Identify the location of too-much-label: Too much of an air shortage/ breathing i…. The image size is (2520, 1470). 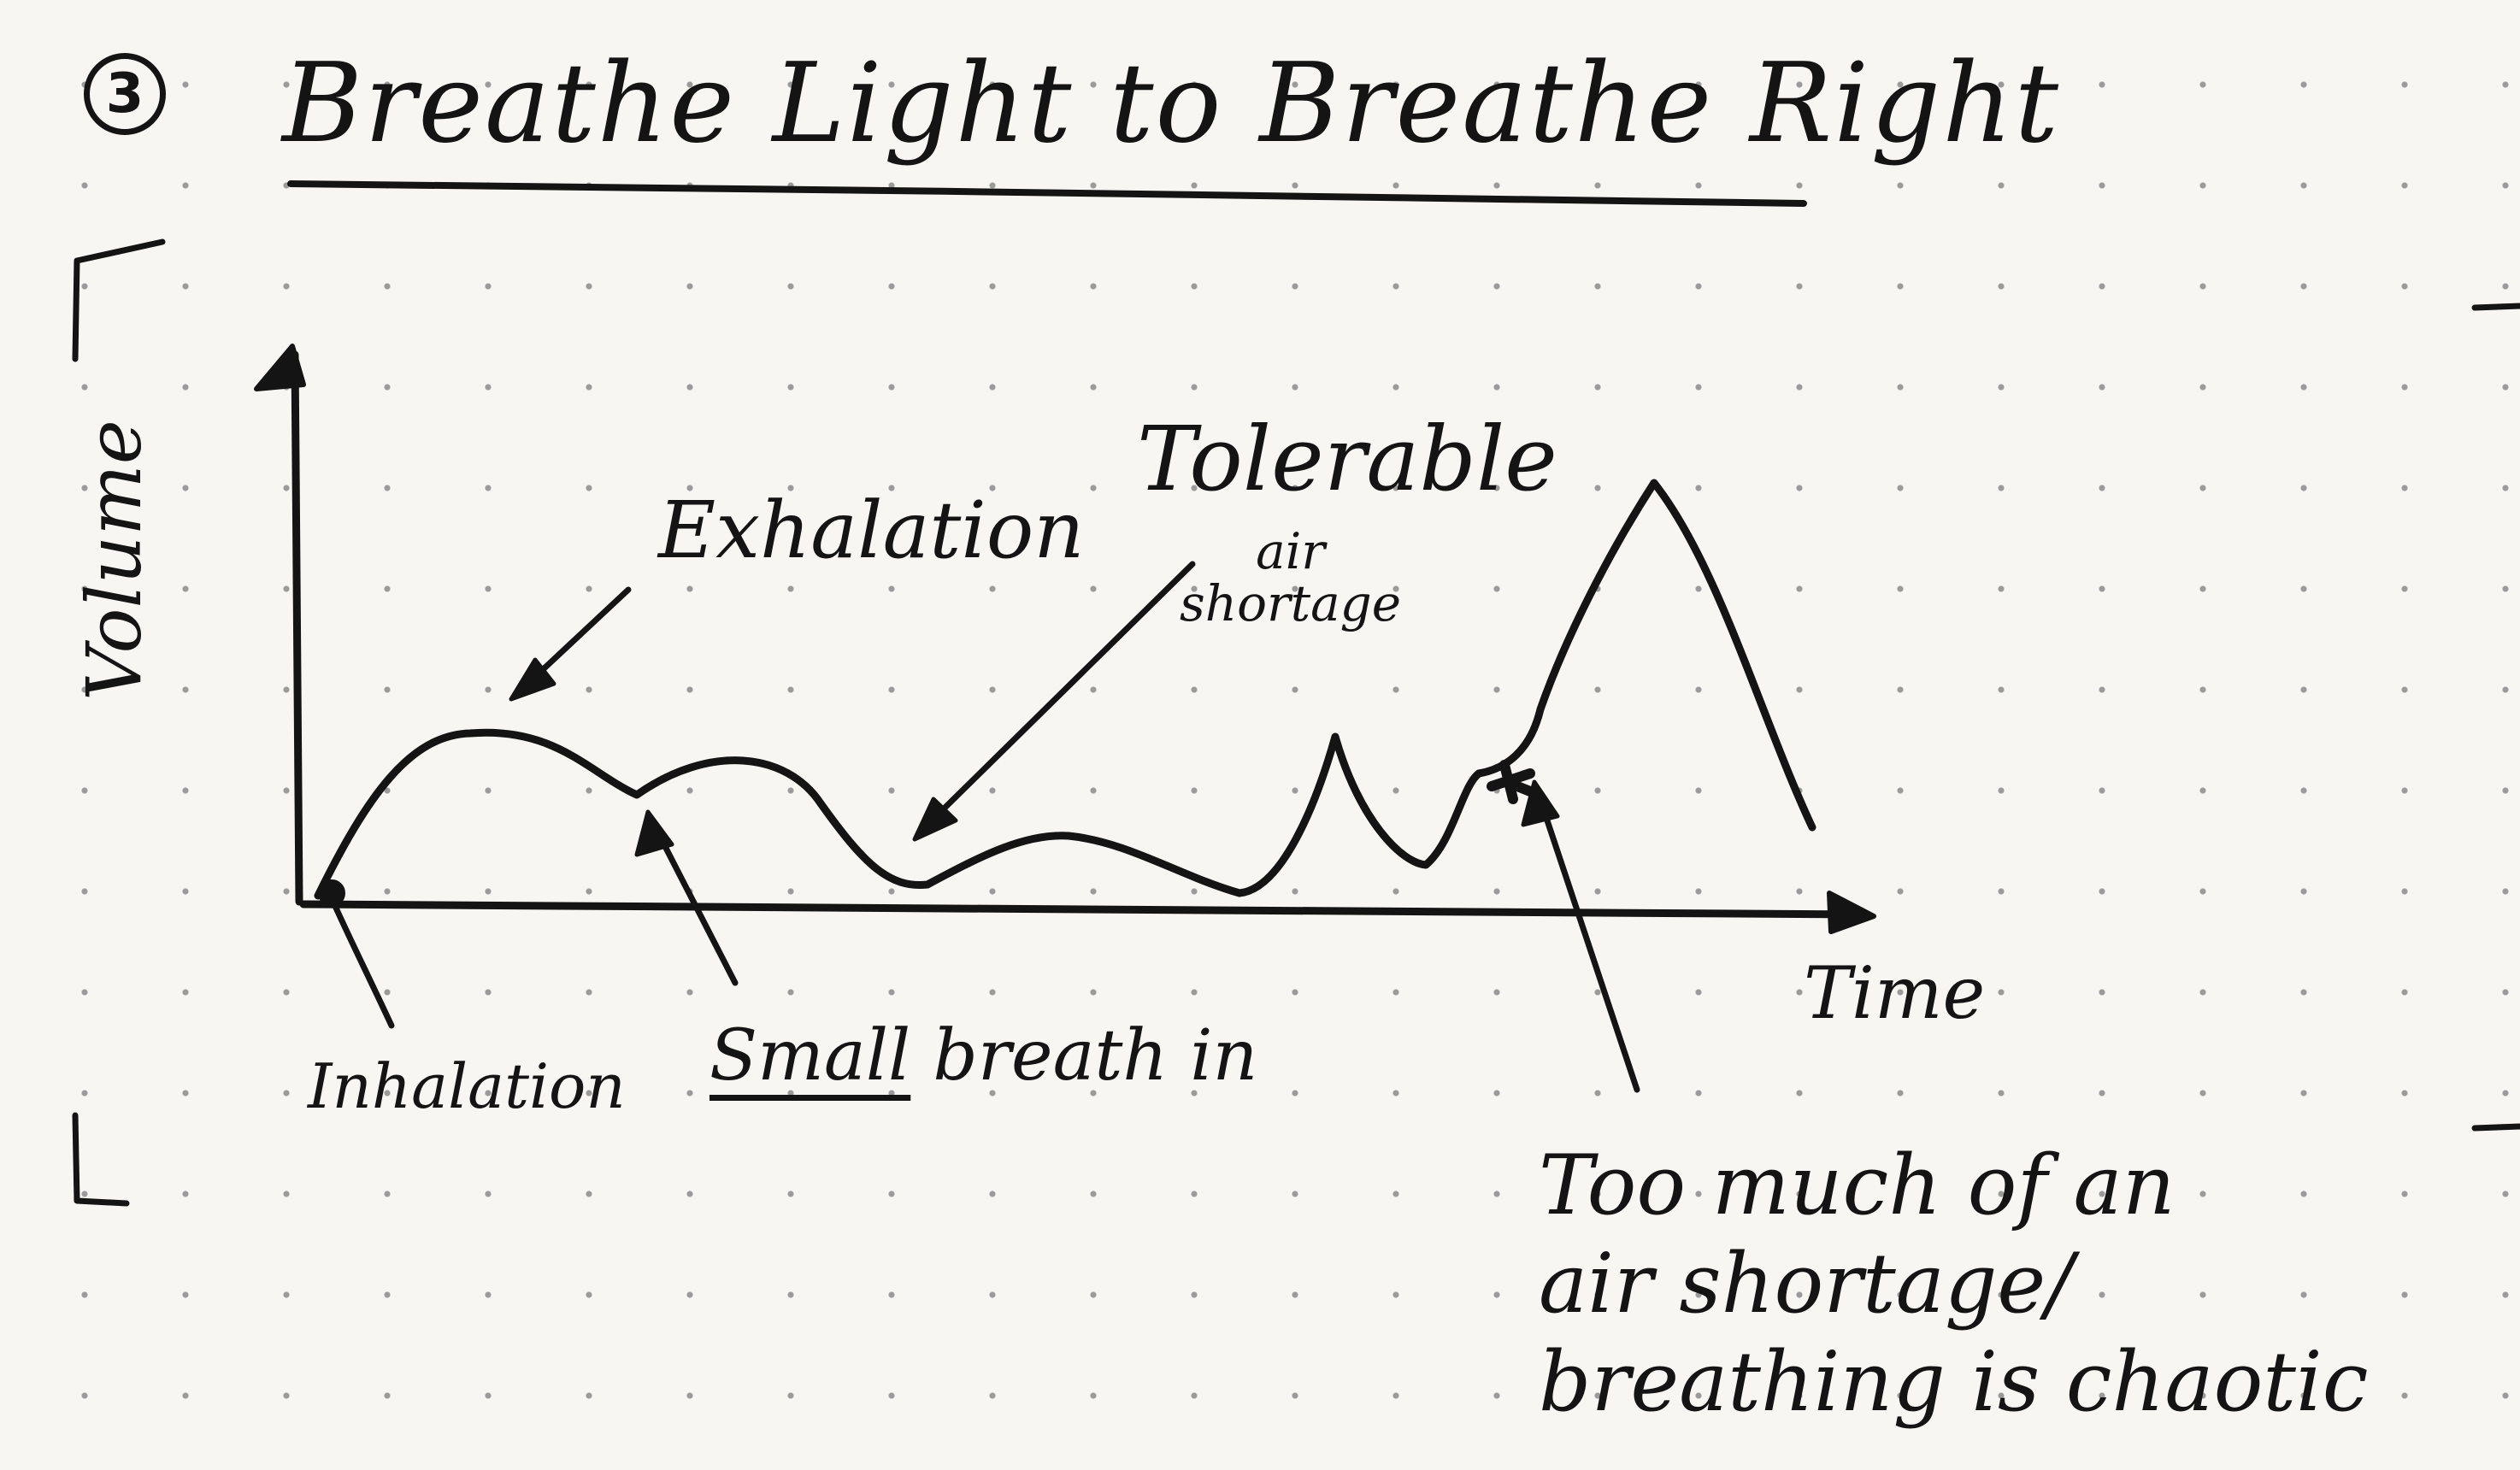
(1953, 1284).